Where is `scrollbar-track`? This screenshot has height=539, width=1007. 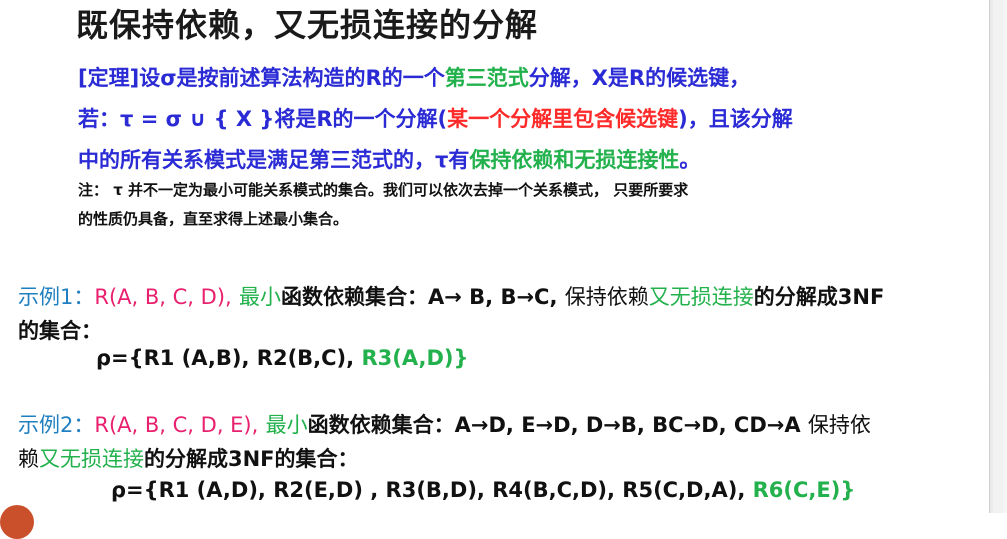 scrollbar-track is located at coordinates (998, 256).